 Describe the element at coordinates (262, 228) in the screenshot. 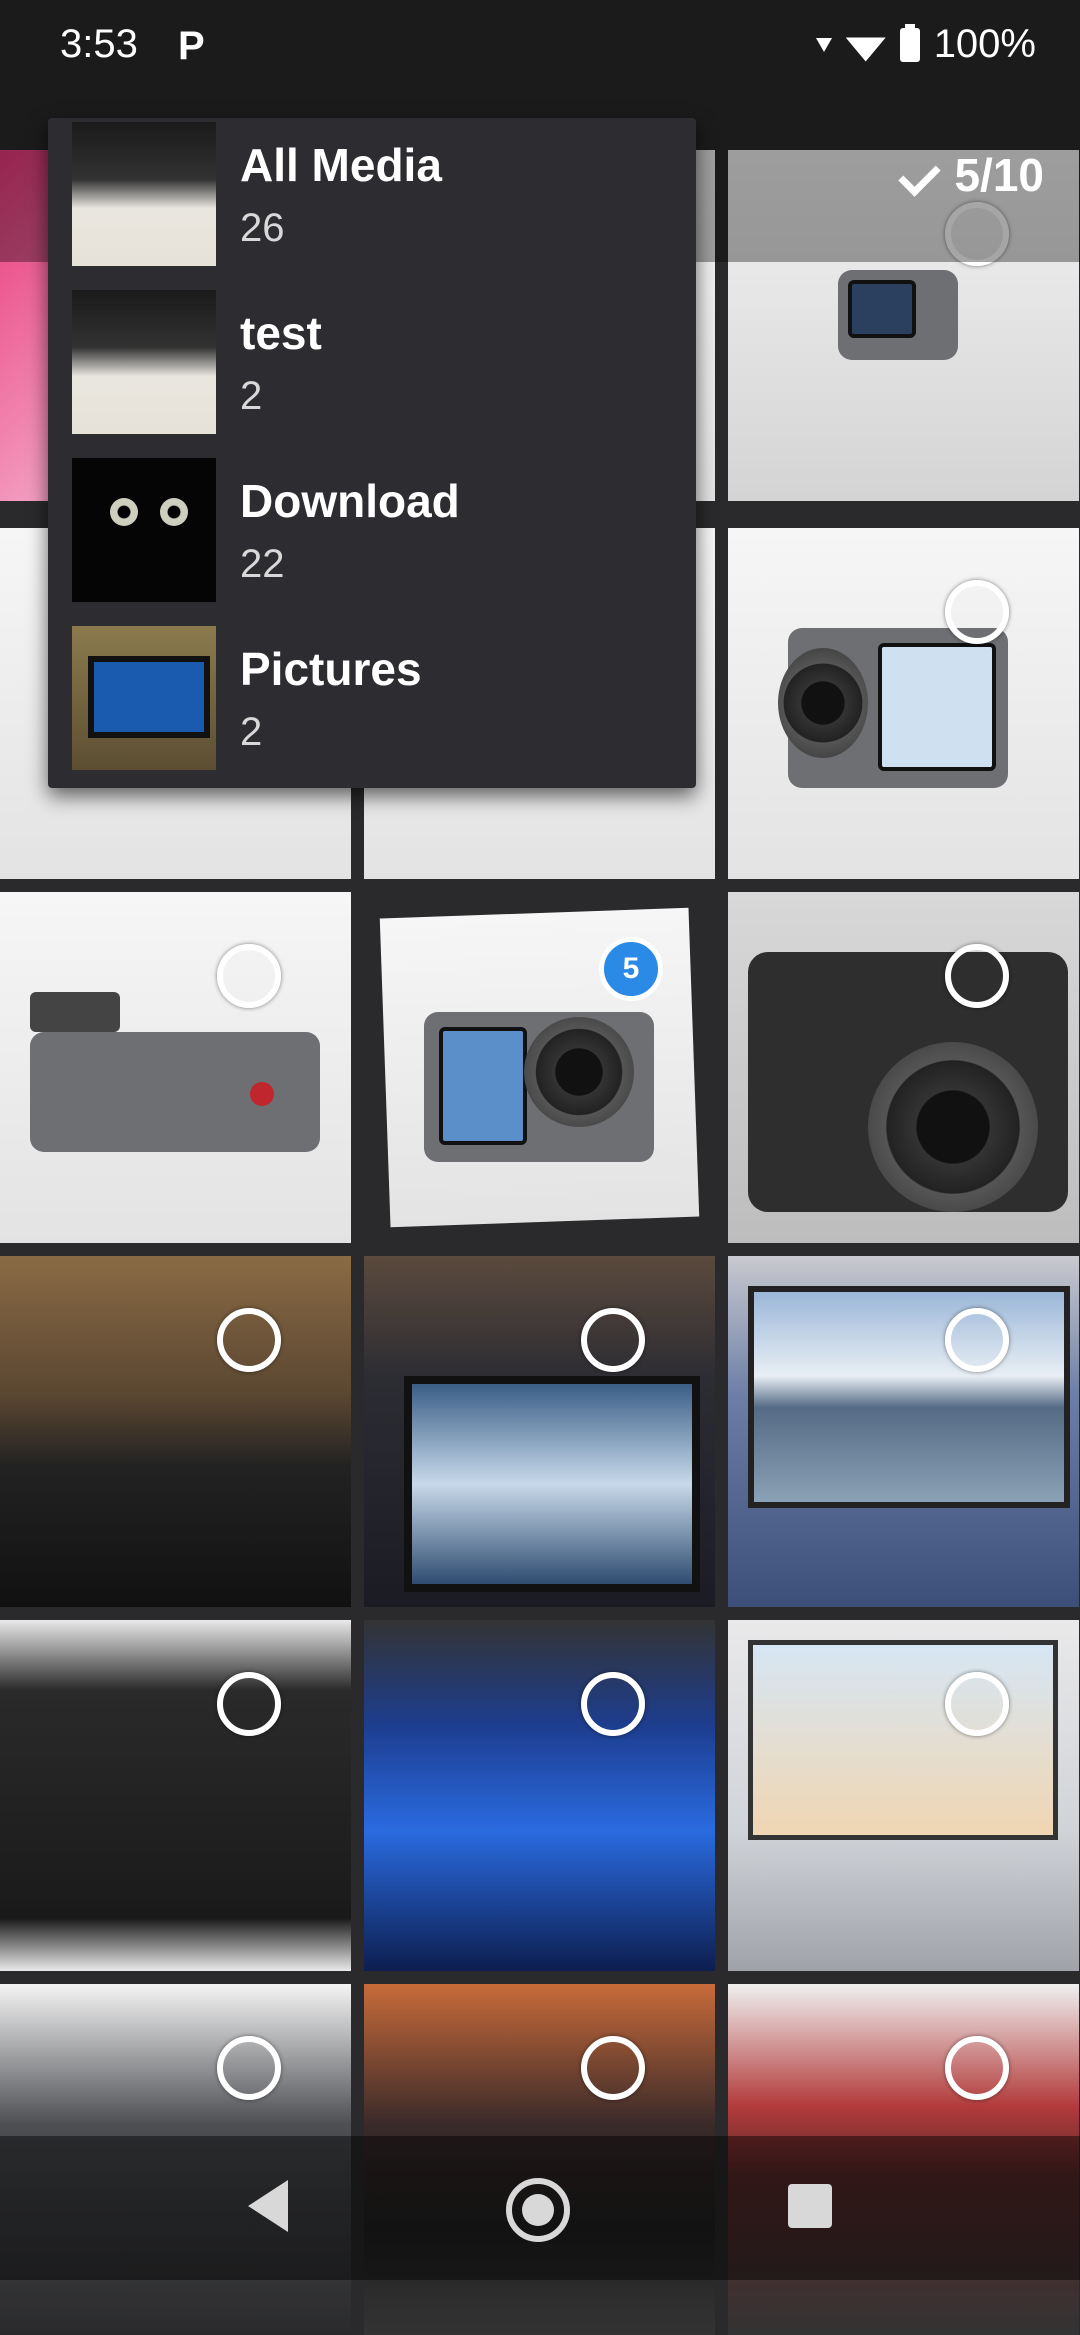

I see `album-count: 26` at that location.